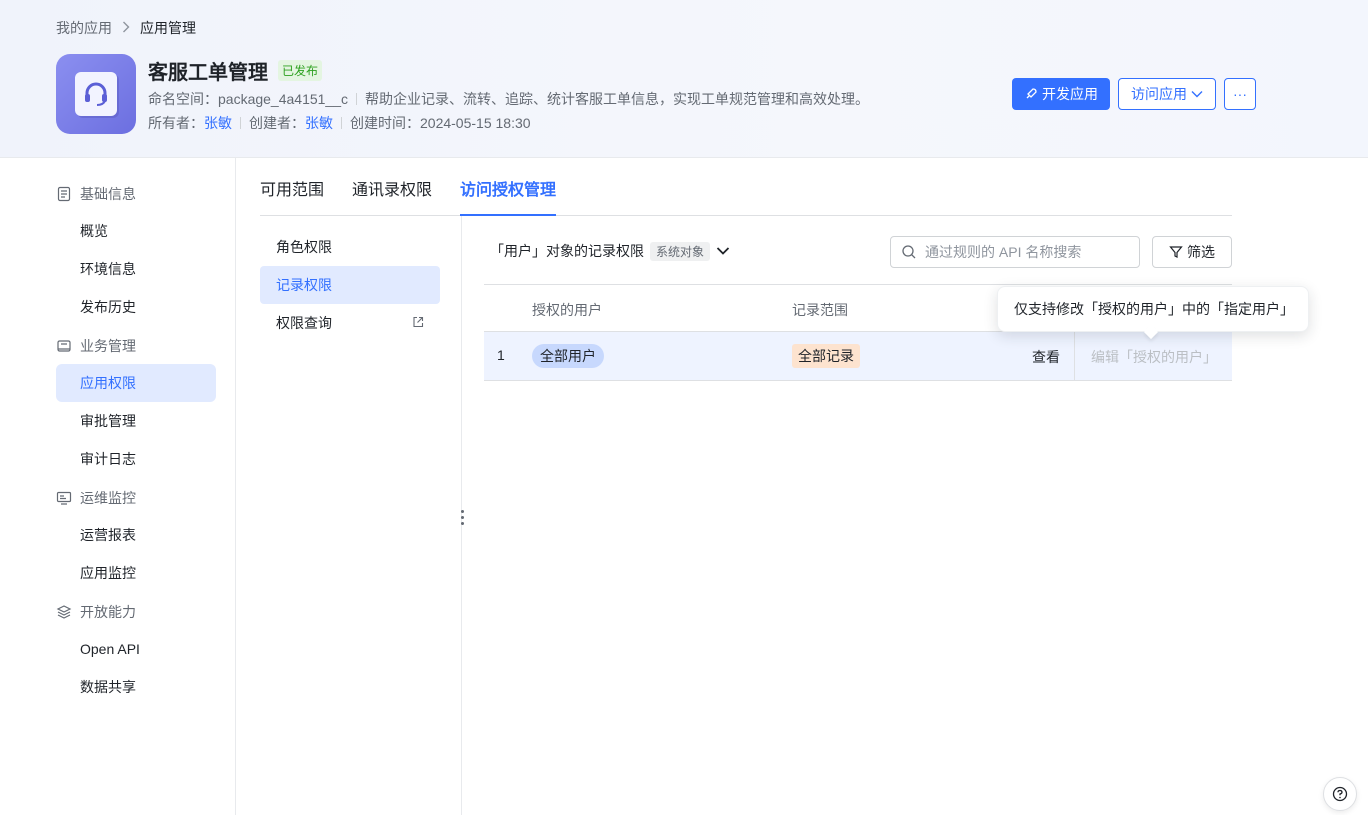  What do you see at coordinates (350, 323) in the screenshot?
I see `subnav-permission-query: 权限查询` at bounding box center [350, 323].